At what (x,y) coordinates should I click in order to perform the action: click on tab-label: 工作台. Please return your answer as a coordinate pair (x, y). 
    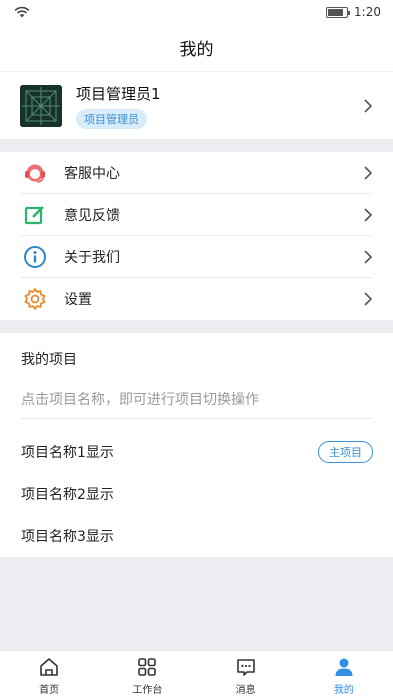
    Looking at the image, I should click on (147, 690).